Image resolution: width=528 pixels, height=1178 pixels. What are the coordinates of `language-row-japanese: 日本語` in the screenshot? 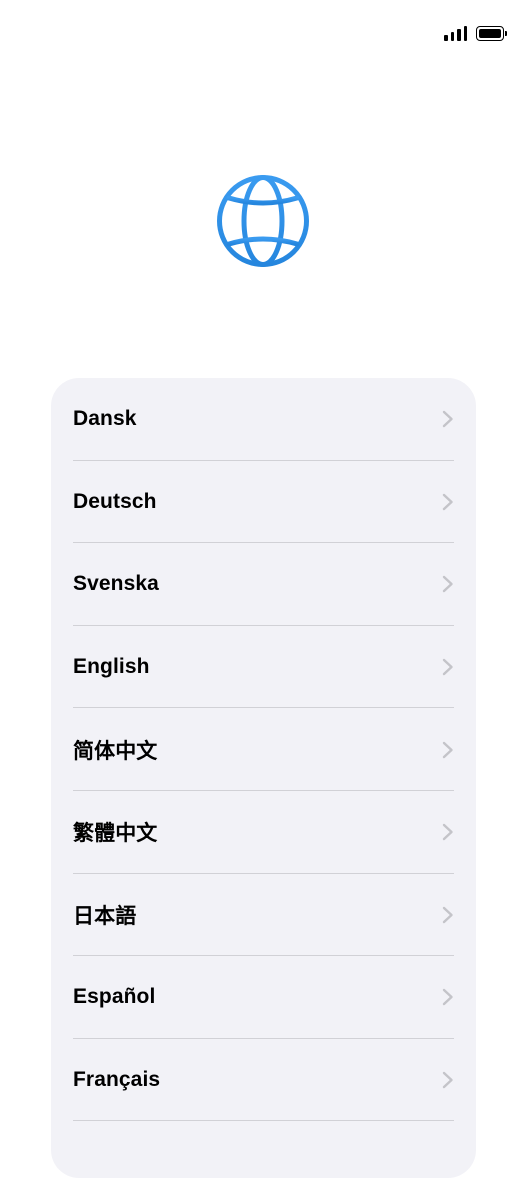 It's located at (274, 915).